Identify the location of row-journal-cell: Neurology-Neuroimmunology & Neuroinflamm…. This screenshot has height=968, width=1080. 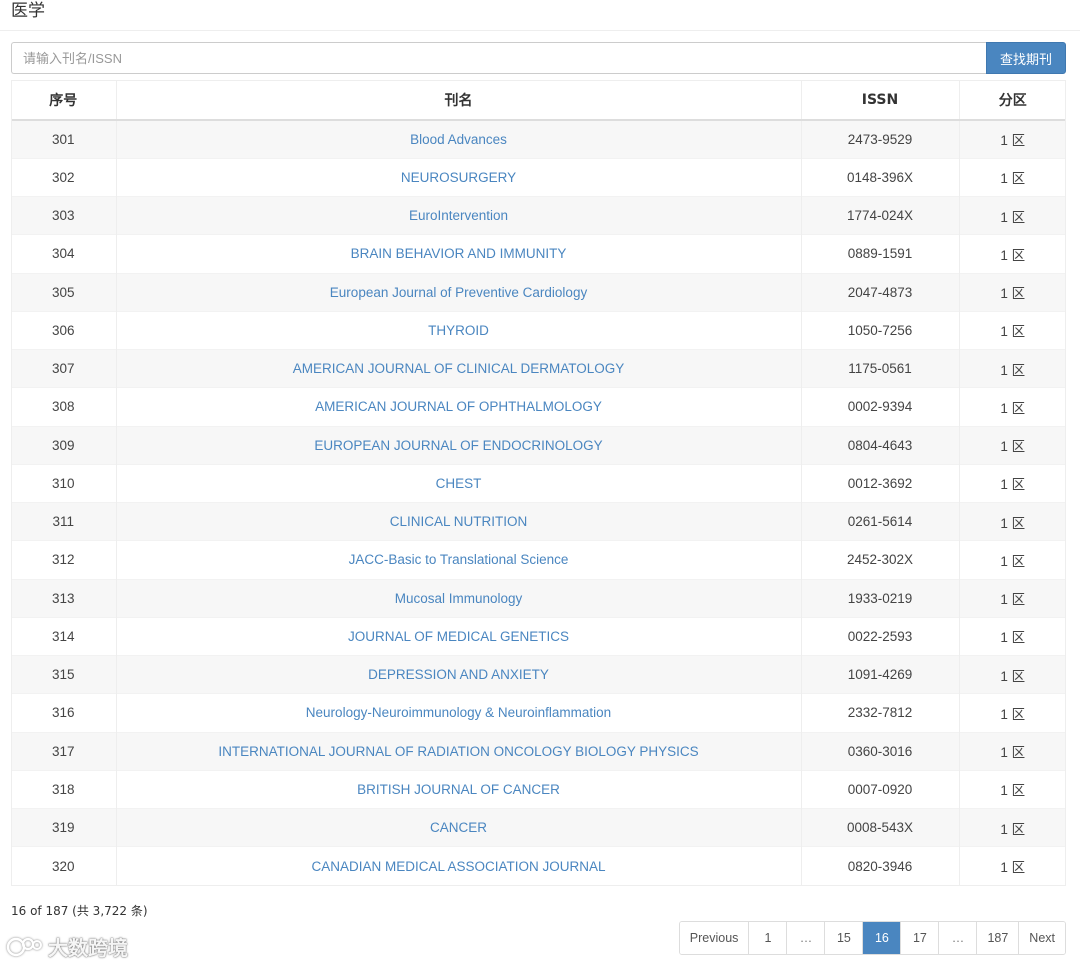
(458, 712).